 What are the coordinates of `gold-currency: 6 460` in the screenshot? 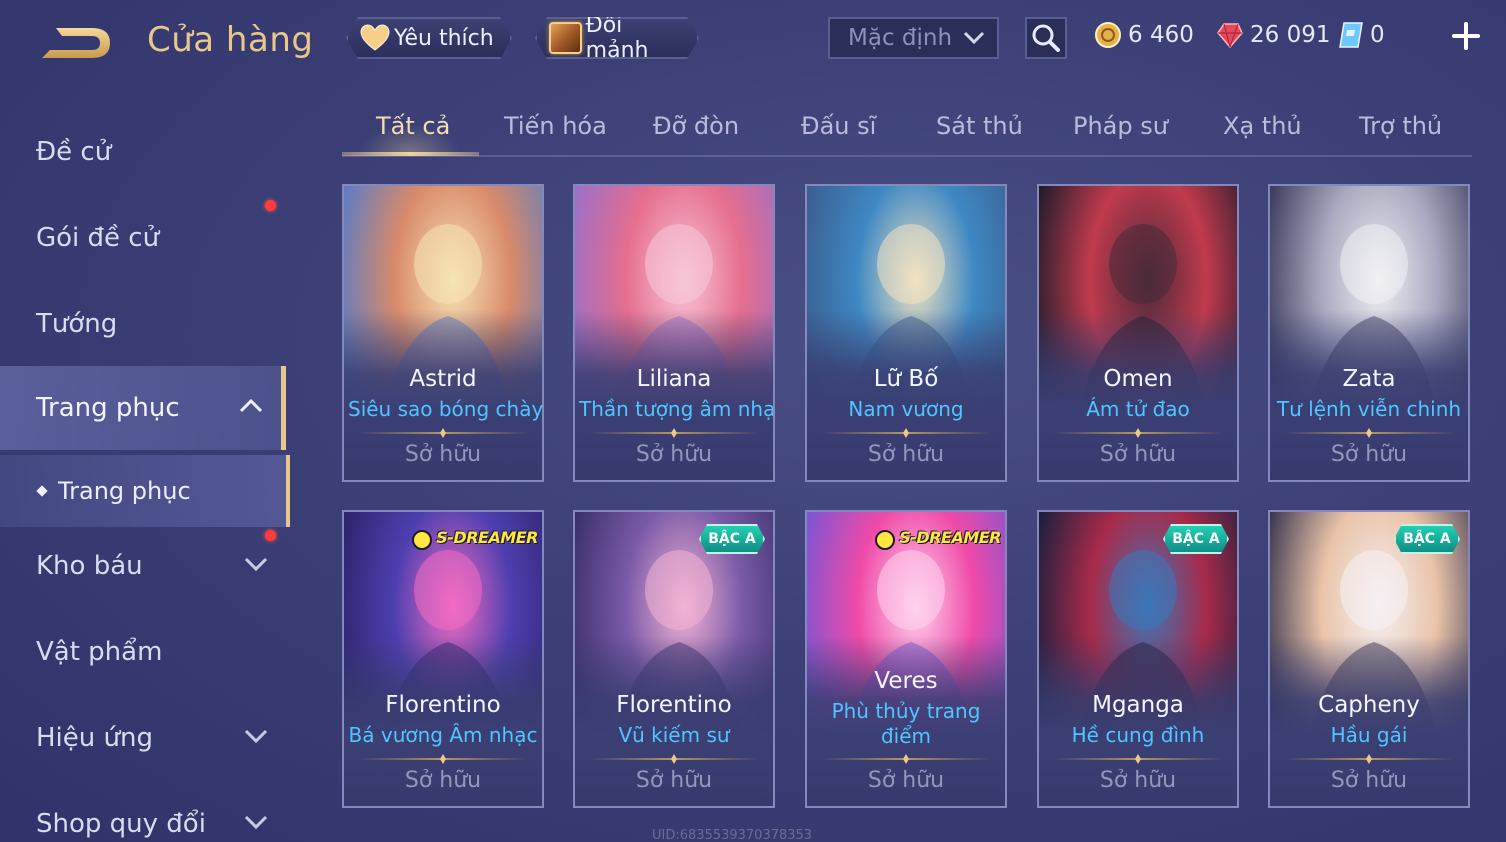 It's located at (1144, 35).